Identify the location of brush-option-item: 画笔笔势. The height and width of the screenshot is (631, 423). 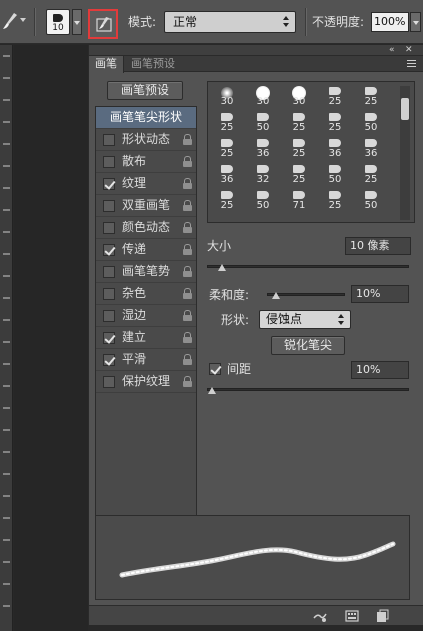
(146, 272).